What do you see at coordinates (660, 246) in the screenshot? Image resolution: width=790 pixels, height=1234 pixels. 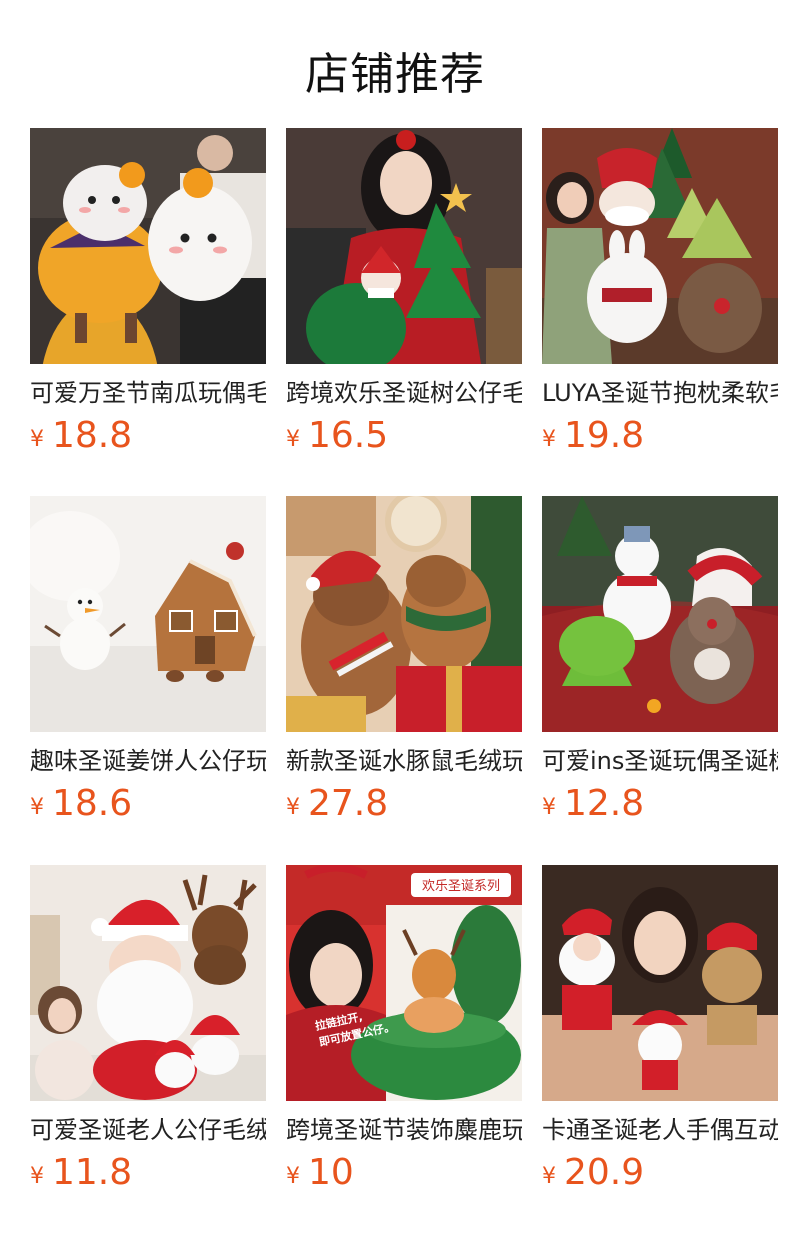 I see `product-image-pillow-set` at bounding box center [660, 246].